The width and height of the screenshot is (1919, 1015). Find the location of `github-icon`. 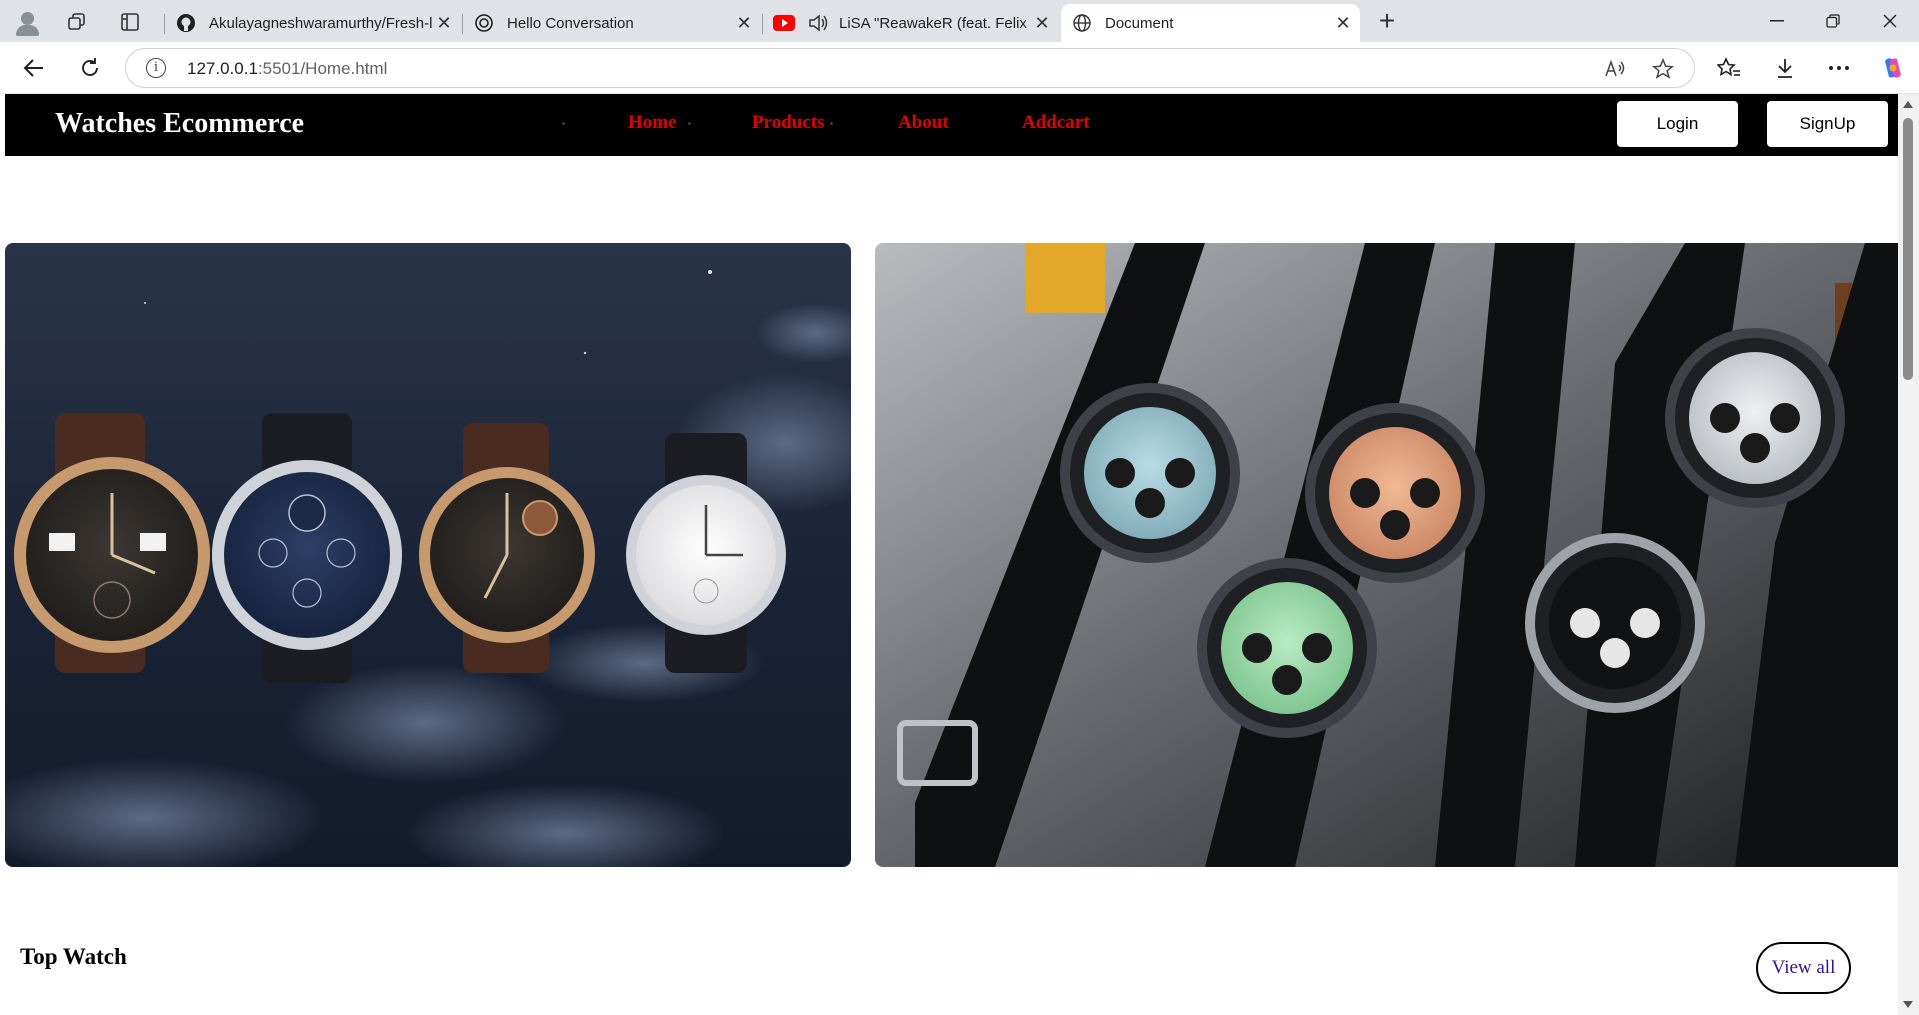

github-icon is located at coordinates (186, 23).